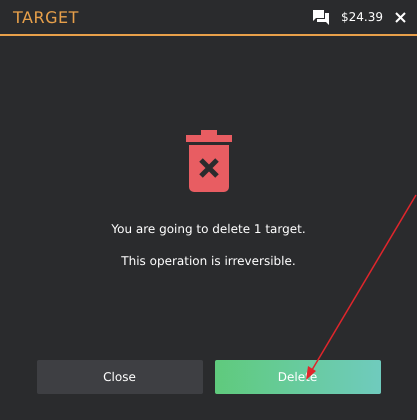 This screenshot has width=417, height=420. I want to click on close-icon, so click(400, 17).